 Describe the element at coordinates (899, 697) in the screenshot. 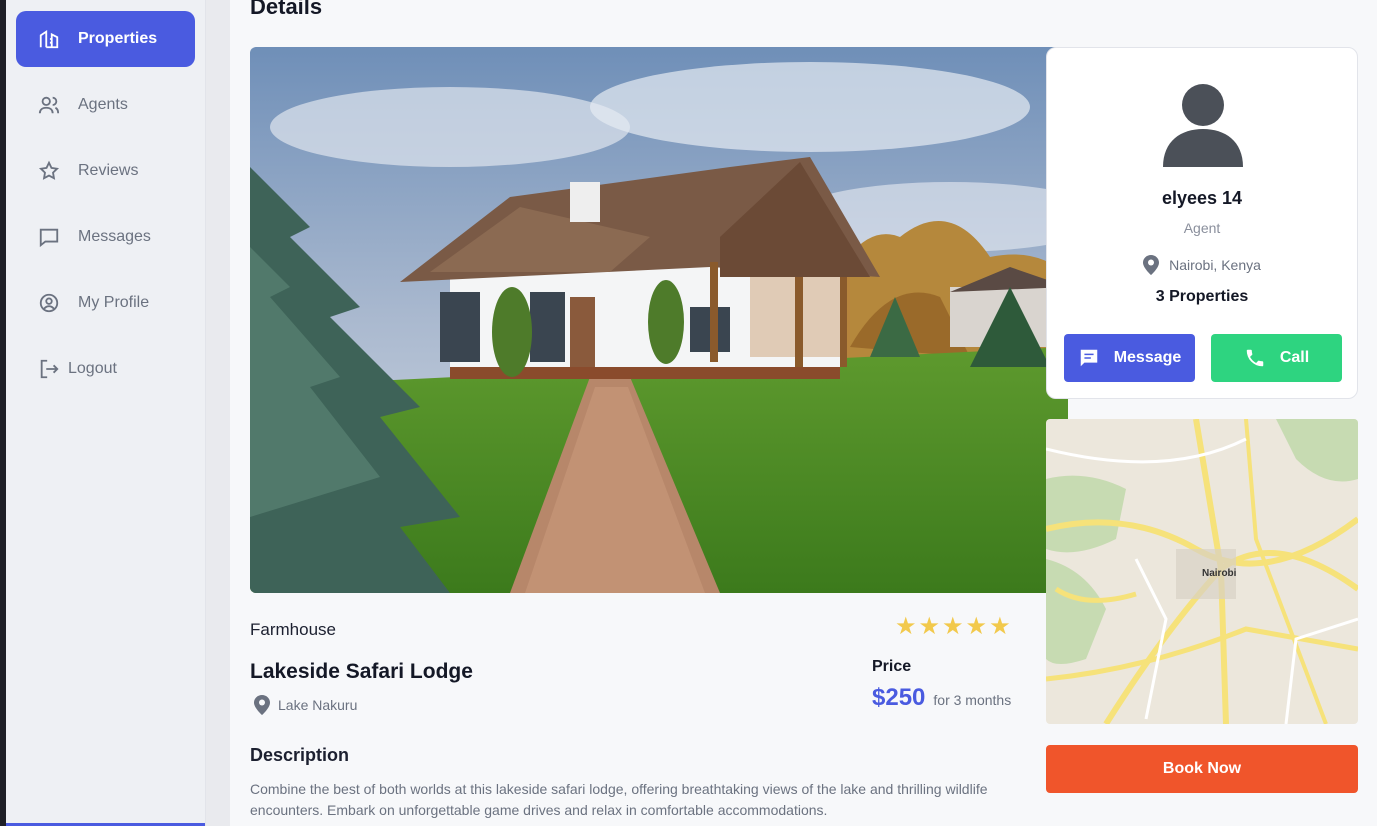

I see `price-value: $250` at that location.